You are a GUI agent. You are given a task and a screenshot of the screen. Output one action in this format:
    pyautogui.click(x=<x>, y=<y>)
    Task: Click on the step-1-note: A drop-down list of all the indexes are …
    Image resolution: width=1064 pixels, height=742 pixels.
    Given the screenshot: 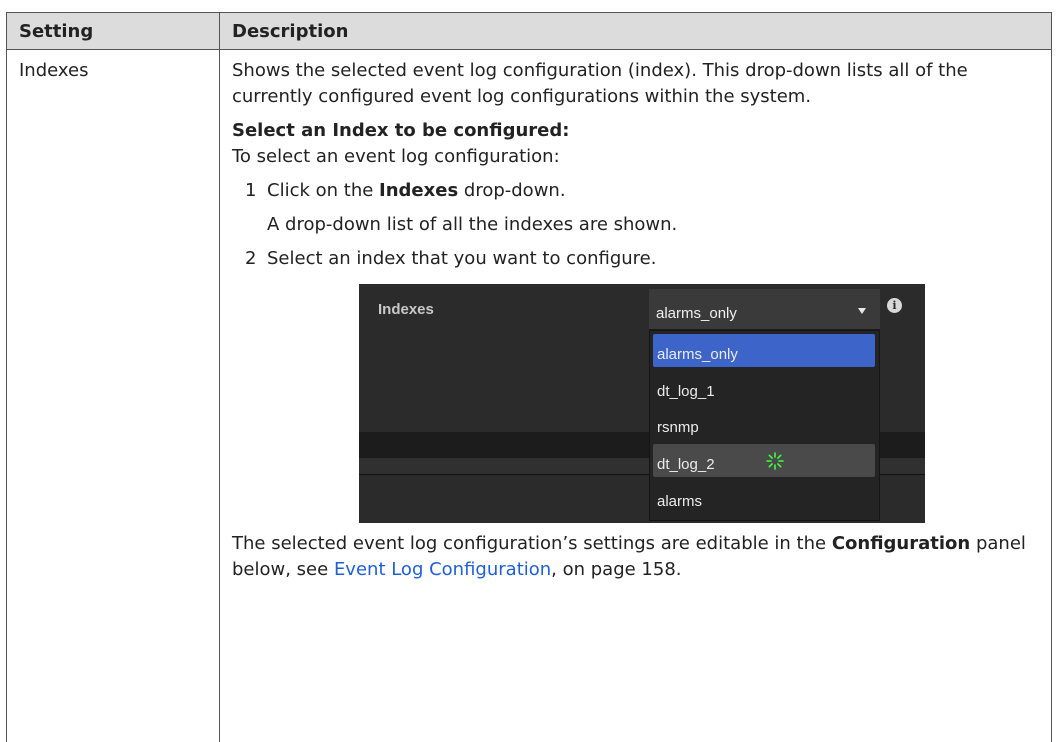 What is the action you would take?
    pyautogui.click(x=636, y=225)
    